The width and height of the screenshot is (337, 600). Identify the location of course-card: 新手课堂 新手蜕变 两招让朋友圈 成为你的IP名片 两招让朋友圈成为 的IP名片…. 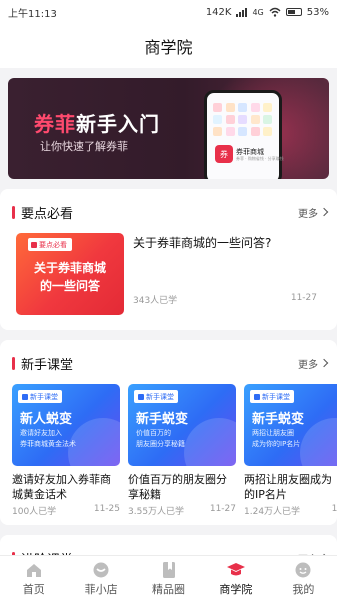
(290, 450).